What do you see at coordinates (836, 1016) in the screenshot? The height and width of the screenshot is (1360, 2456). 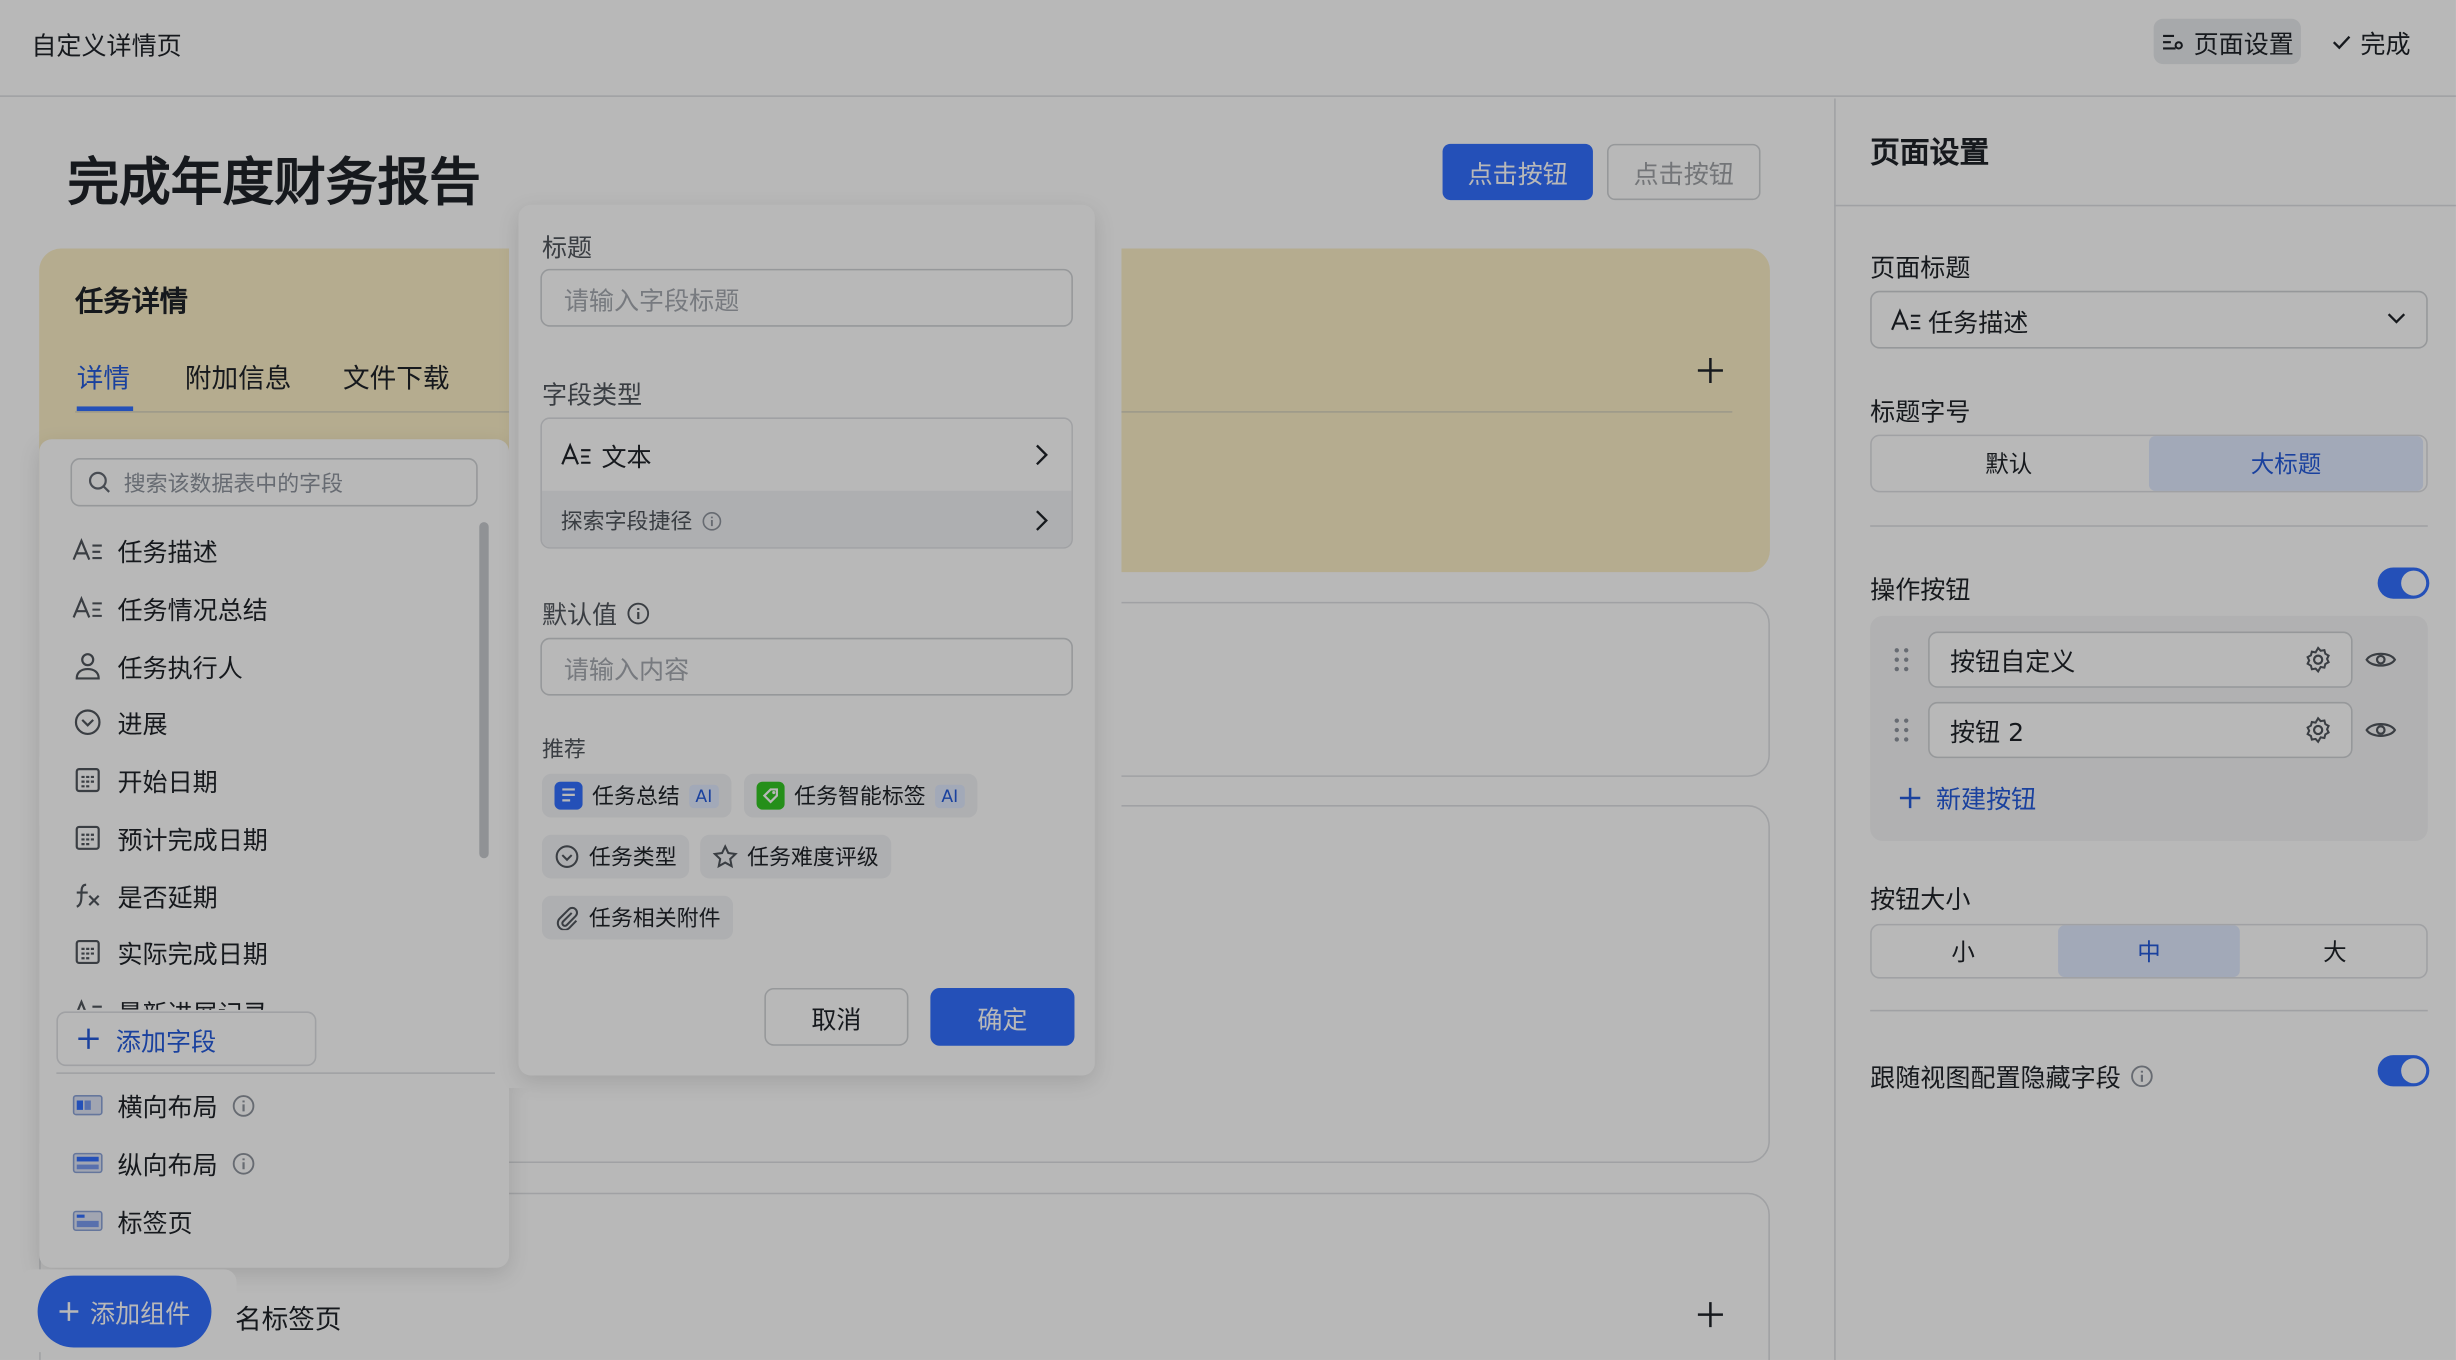 I see `cancel-button: 取消` at bounding box center [836, 1016].